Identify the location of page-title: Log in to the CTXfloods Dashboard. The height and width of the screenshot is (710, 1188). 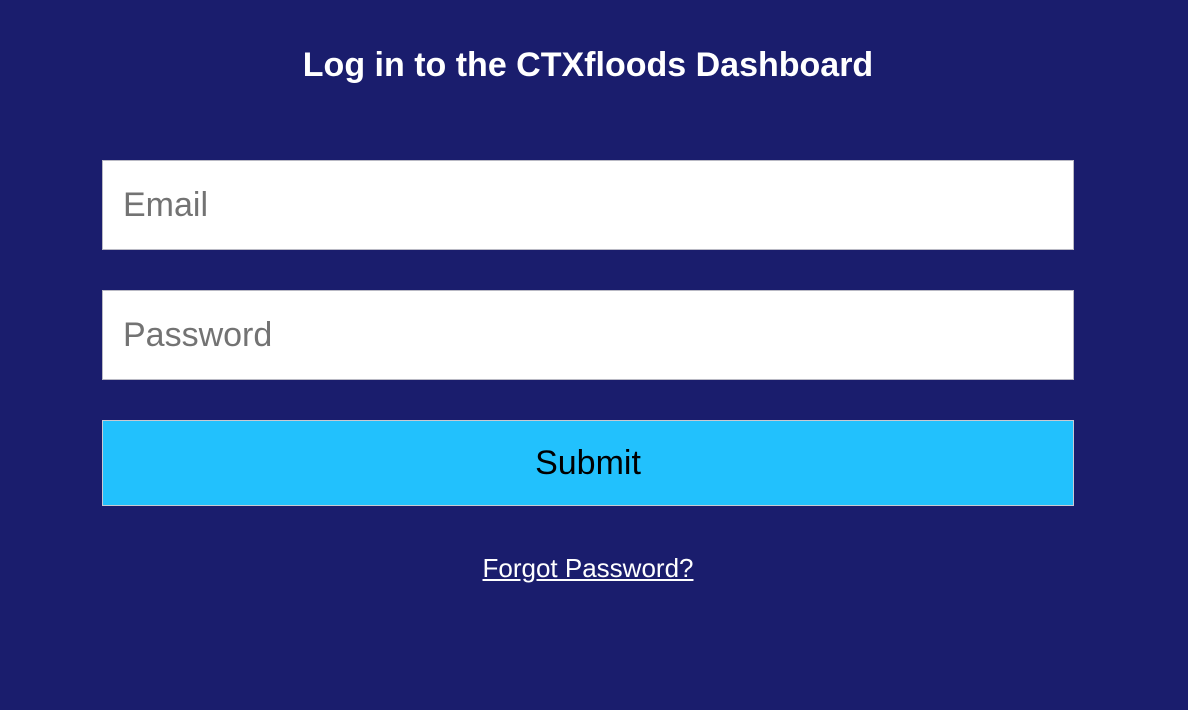
(588, 65).